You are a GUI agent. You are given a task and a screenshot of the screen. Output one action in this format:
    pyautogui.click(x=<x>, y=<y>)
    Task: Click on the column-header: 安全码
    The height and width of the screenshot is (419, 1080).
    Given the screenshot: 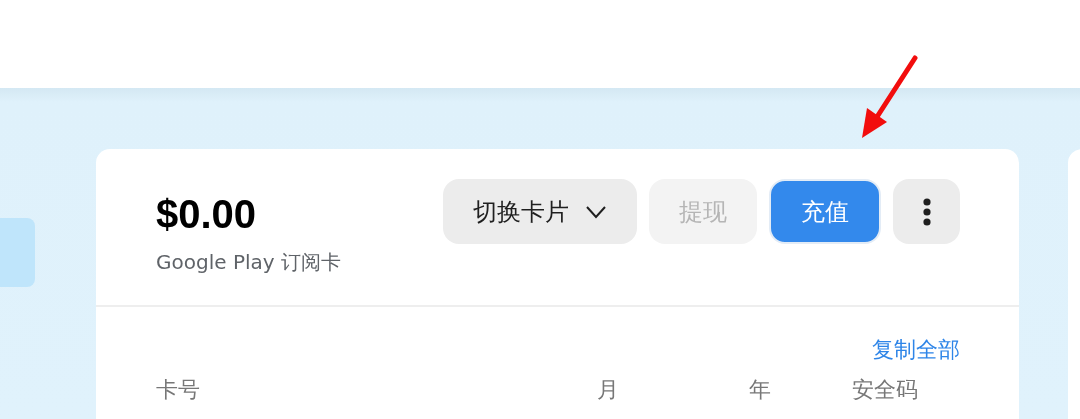 What is the action you would take?
    pyautogui.click(x=885, y=390)
    